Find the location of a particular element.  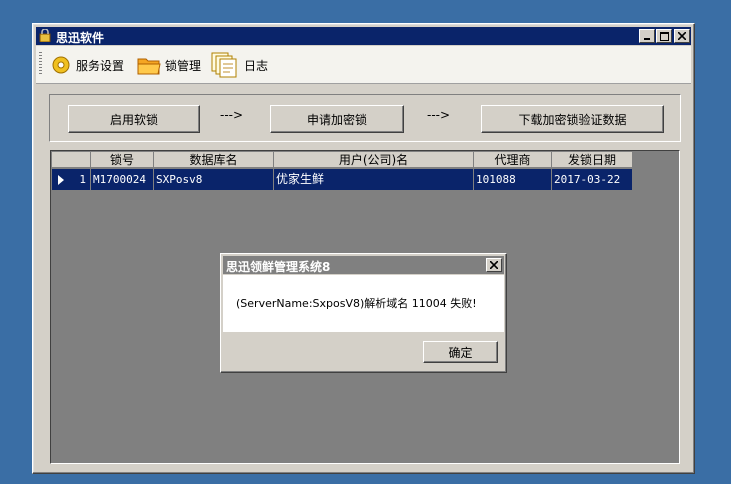

apply-encryption-lock-button: 申请加密锁 is located at coordinates (337, 119).